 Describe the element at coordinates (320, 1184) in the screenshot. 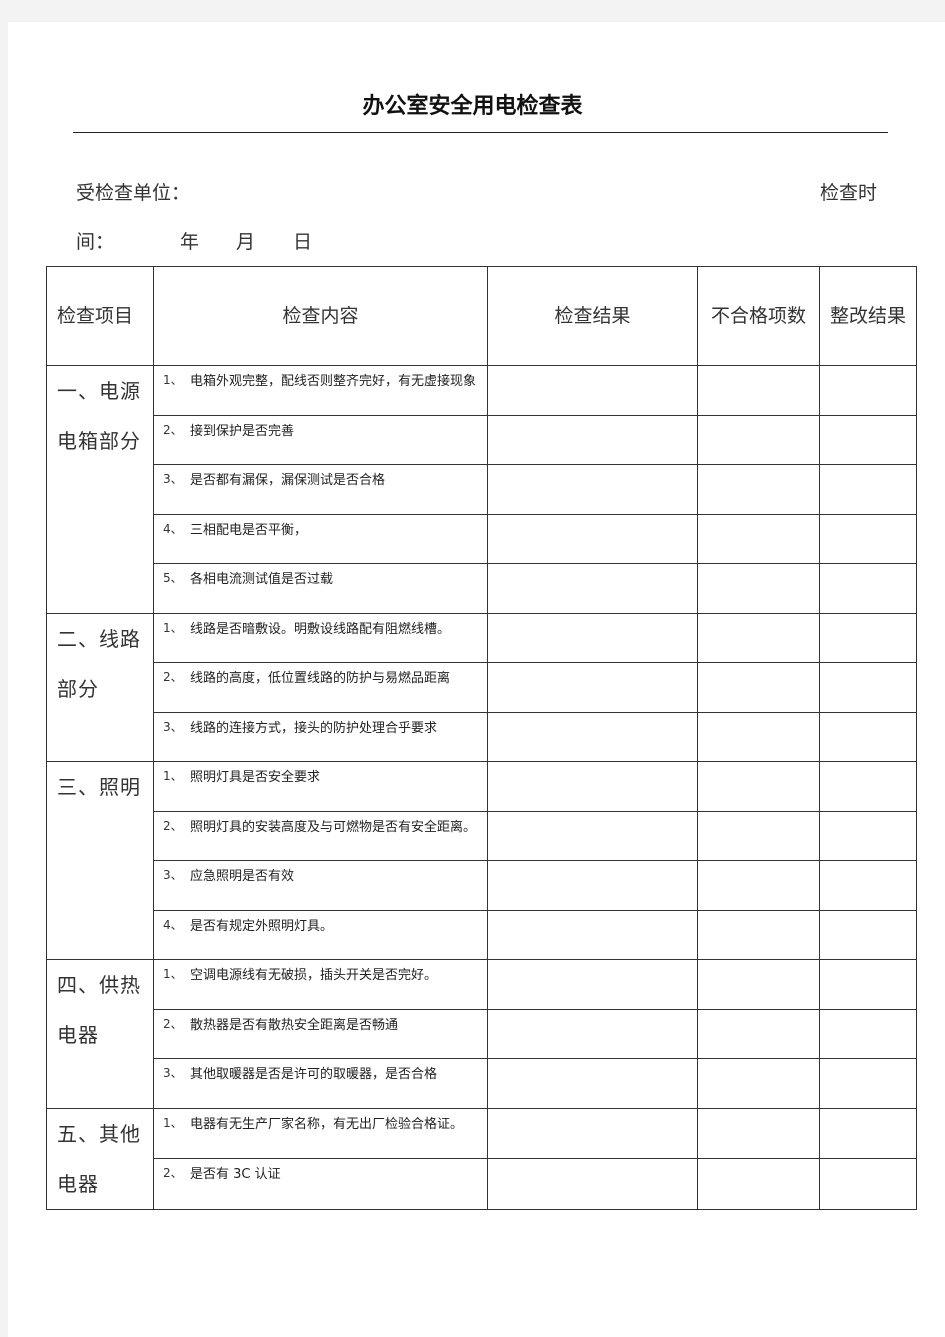

I see `check-content-cell: 2、 是否有 3C 认证` at that location.